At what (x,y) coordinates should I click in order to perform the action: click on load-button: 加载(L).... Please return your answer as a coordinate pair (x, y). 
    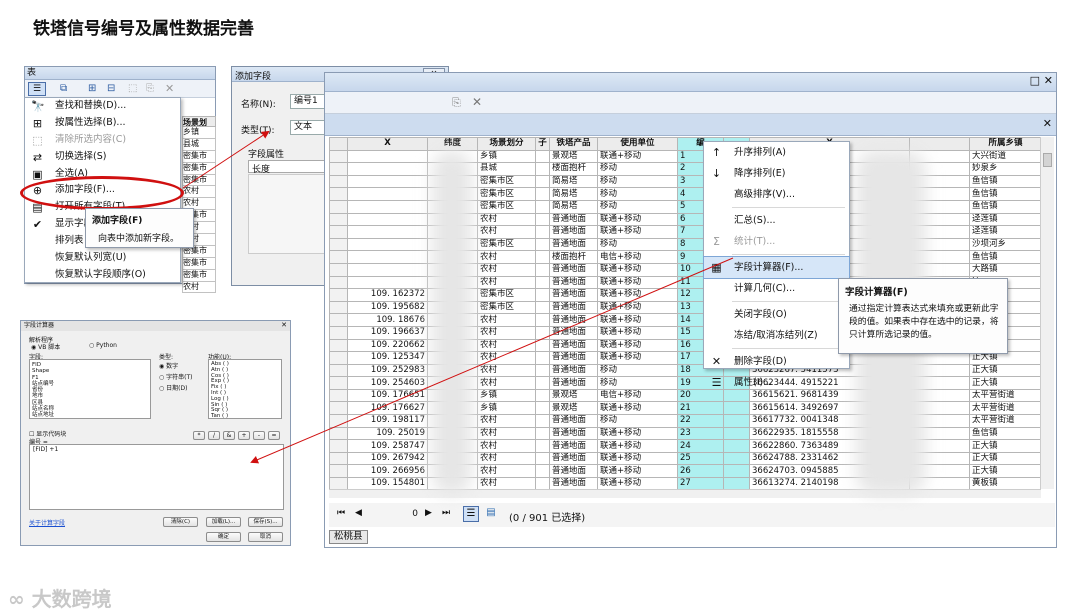
    Looking at the image, I should click on (223, 522).